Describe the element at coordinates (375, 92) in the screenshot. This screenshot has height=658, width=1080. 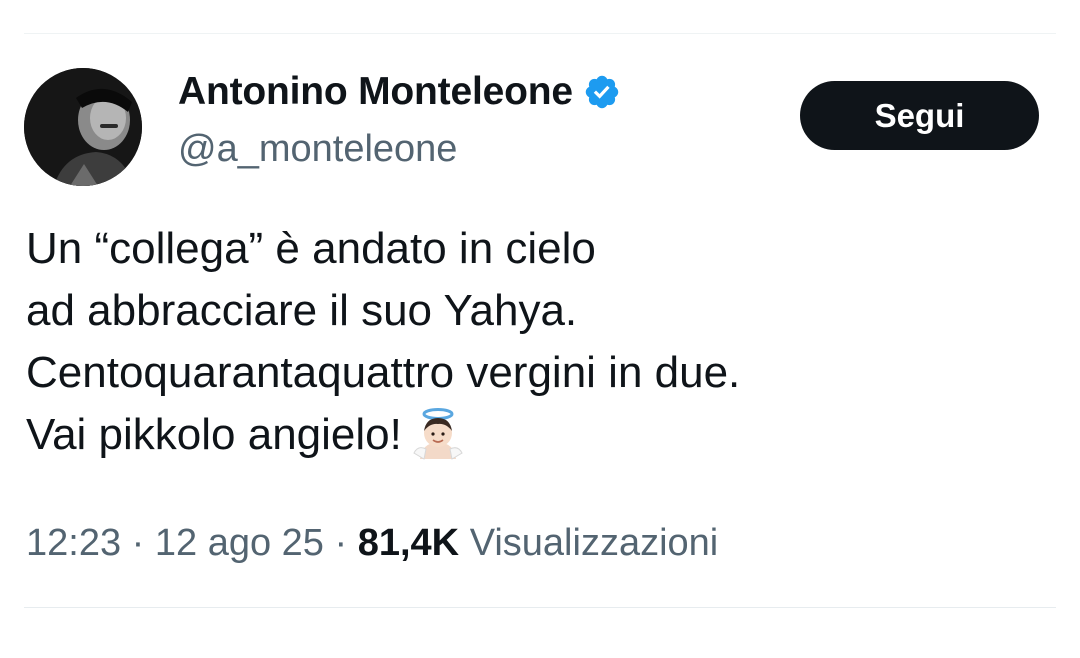
I see `author-display-name: Antonino Monteleone` at that location.